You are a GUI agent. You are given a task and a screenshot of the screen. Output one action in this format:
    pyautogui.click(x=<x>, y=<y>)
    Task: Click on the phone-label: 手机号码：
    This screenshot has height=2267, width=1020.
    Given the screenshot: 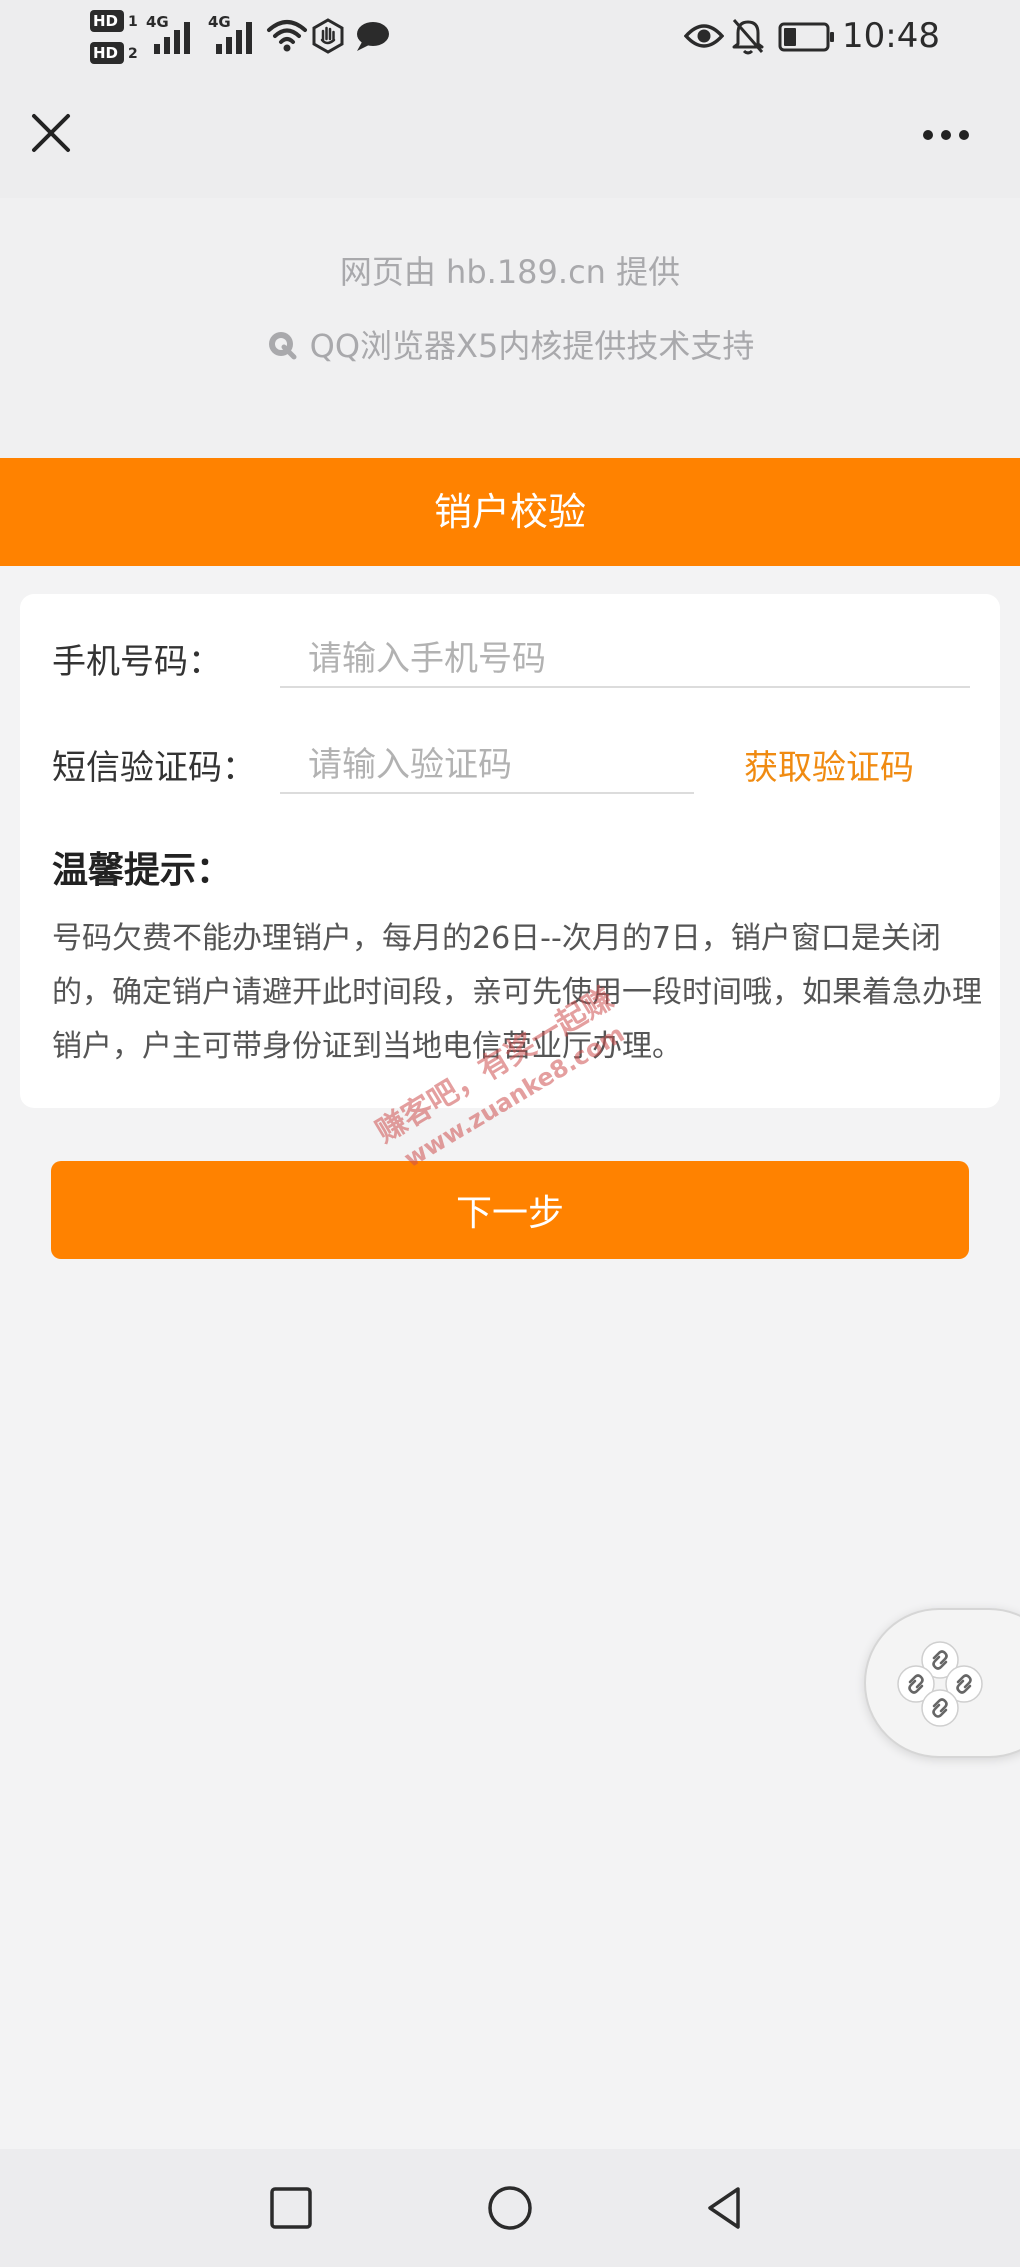 What is the action you would take?
    pyautogui.click(x=137, y=662)
    